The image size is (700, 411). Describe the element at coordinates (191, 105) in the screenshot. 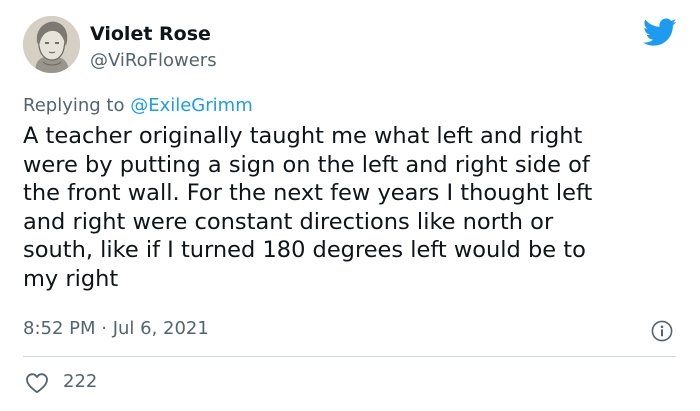

I see `reply-mention-link: @ExileGrimm` at that location.